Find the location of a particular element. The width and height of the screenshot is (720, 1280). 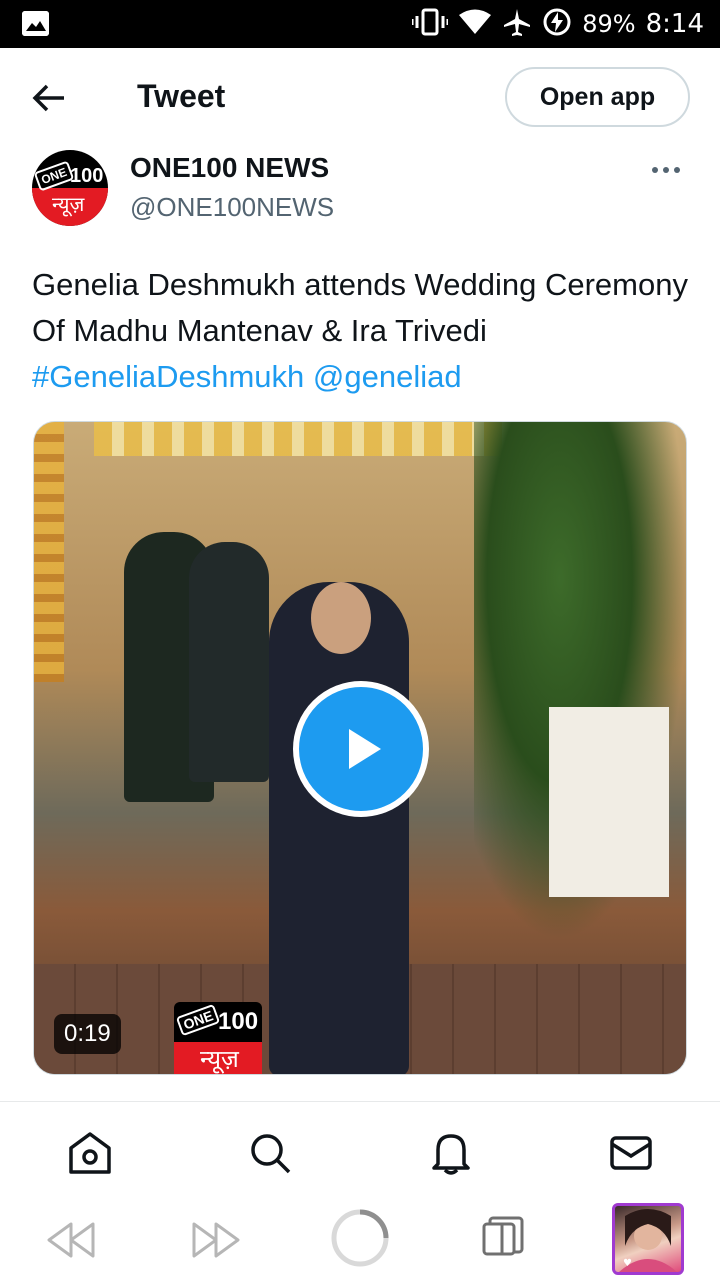

vibrate-icon is located at coordinates (430, 24).